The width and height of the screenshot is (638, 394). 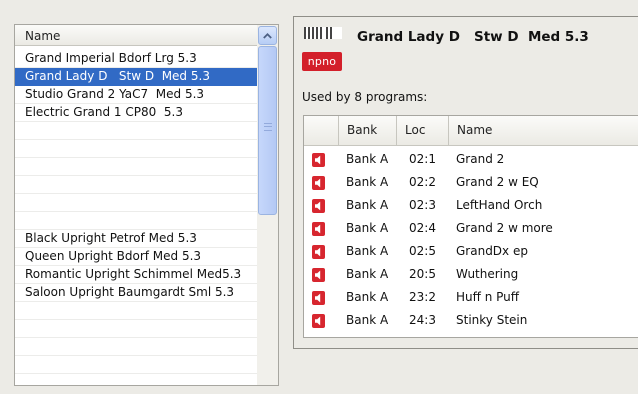 I want to click on table-row: Bank A 02:4 Grand 2 w more, so click(x=471, y=228).